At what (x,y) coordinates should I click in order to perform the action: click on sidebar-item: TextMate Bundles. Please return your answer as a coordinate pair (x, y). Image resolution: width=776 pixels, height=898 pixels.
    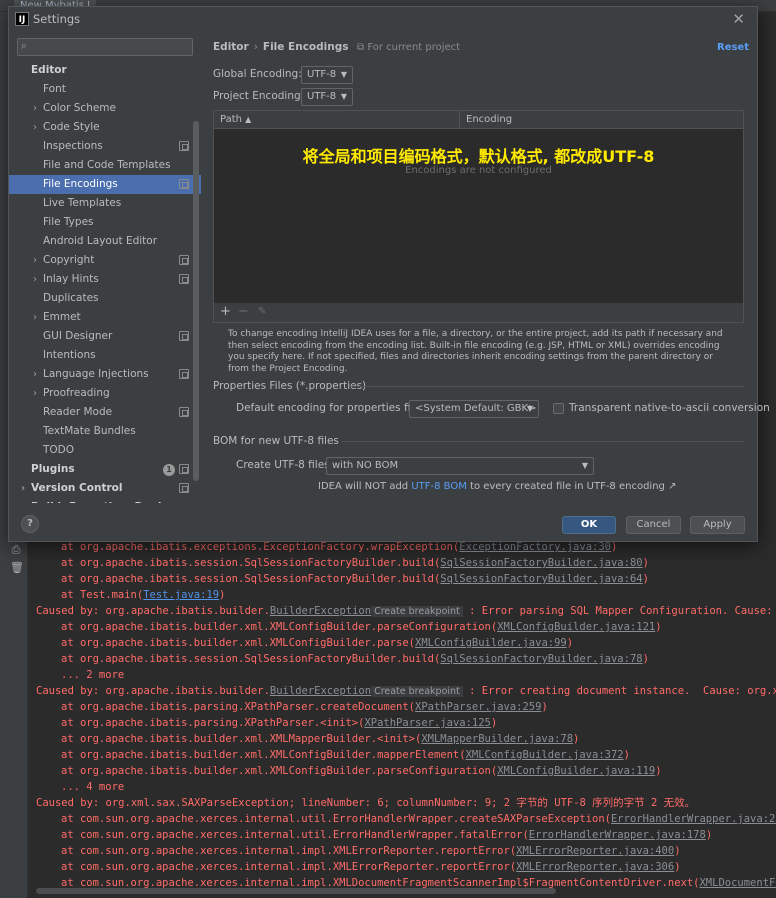
    Looking at the image, I should click on (105, 431).